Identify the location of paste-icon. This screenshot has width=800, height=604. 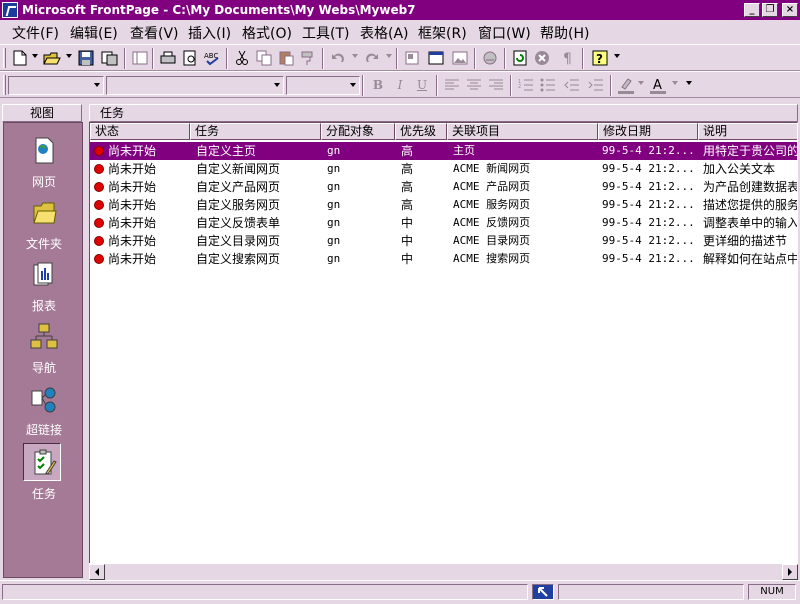
(286, 58).